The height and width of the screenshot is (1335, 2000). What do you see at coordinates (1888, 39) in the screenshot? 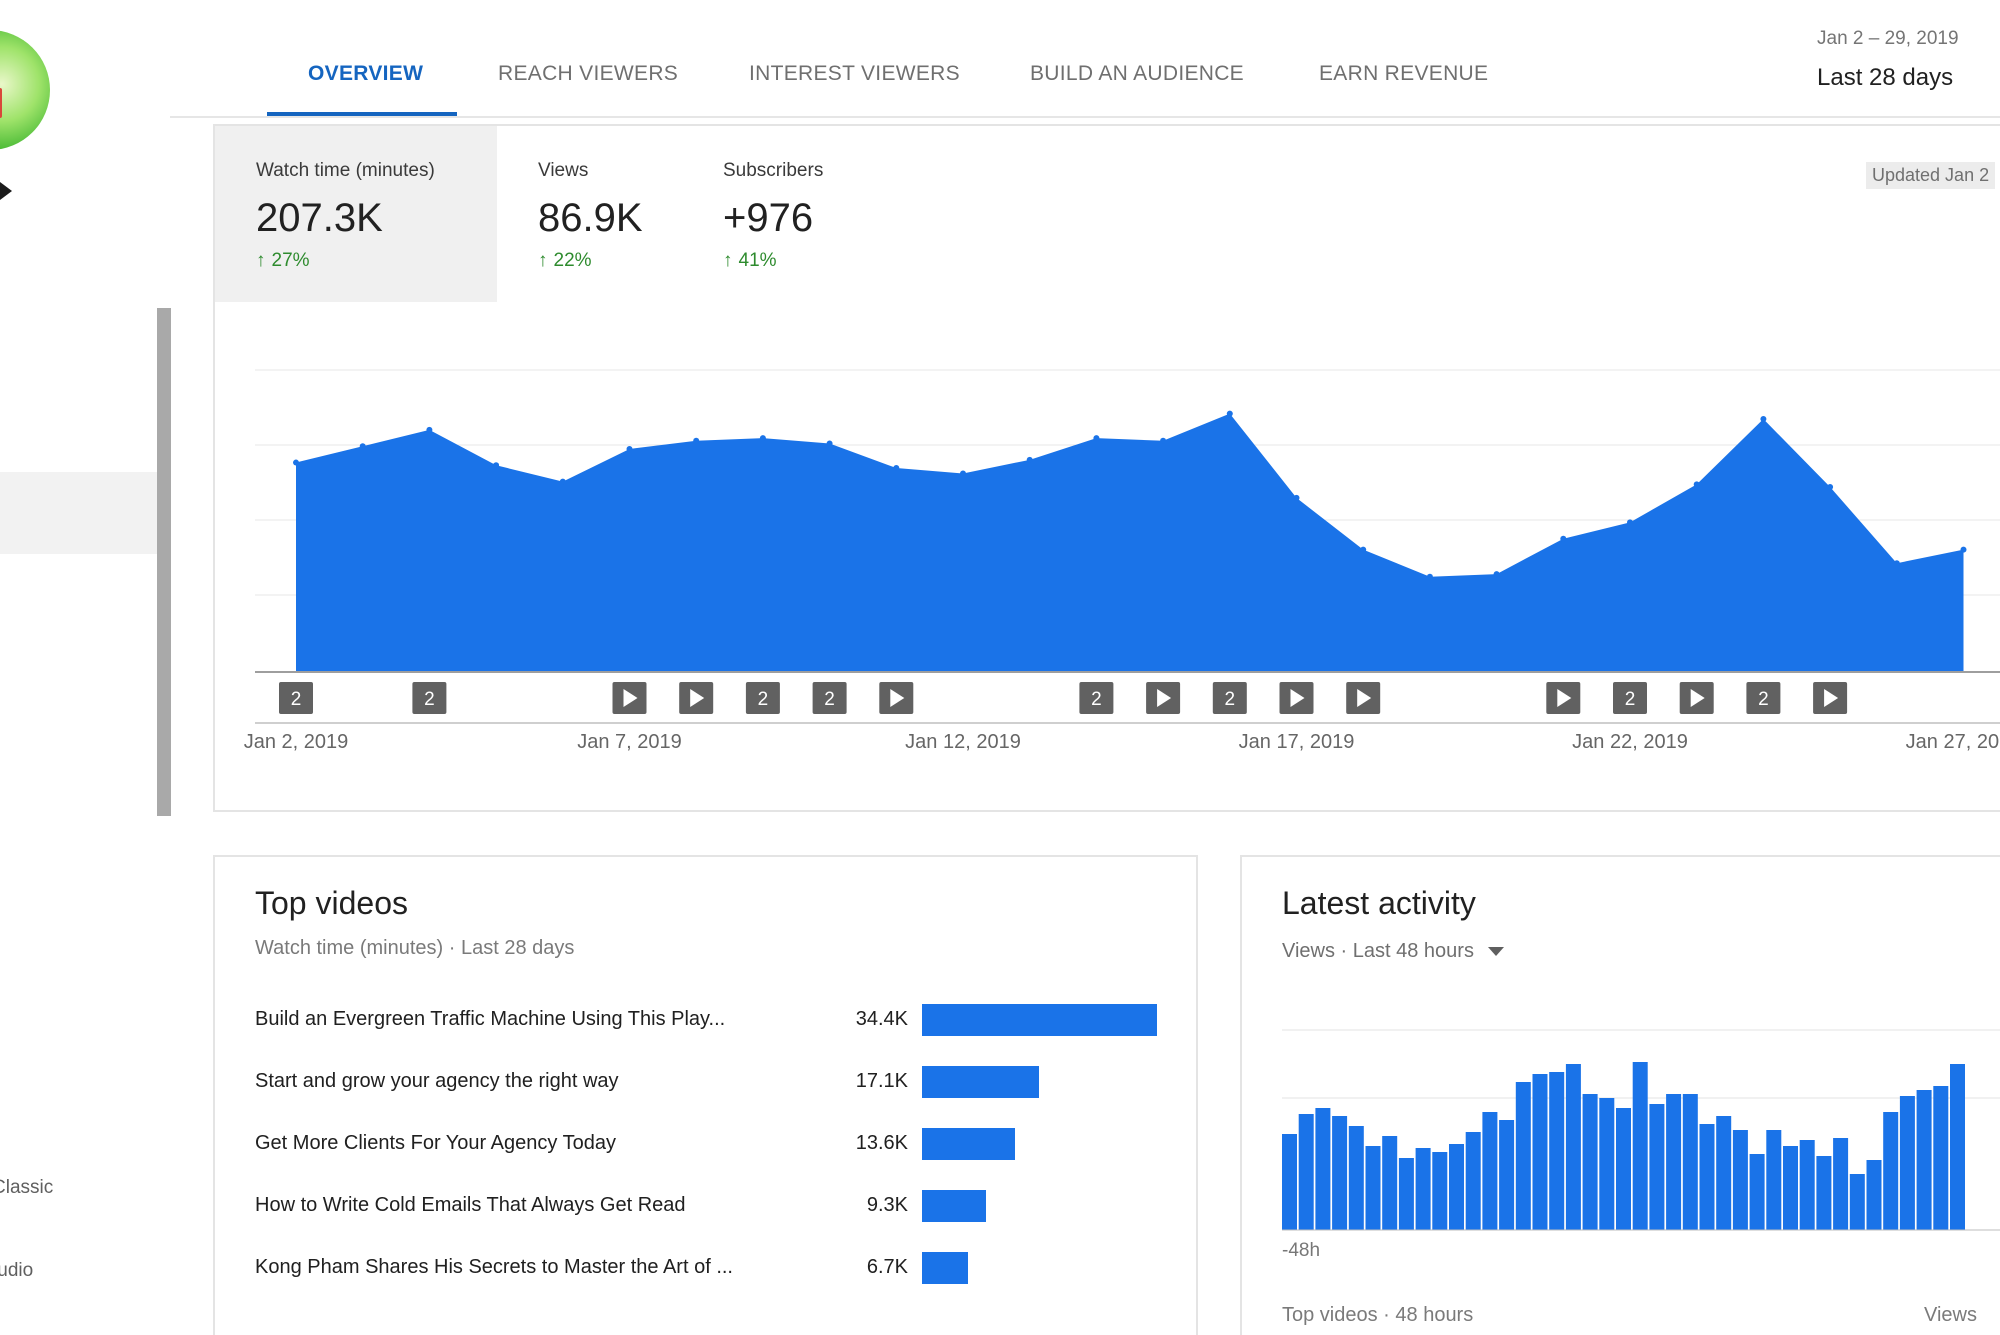
I see `date-range-text: Jan 2 – 29, 2019` at bounding box center [1888, 39].